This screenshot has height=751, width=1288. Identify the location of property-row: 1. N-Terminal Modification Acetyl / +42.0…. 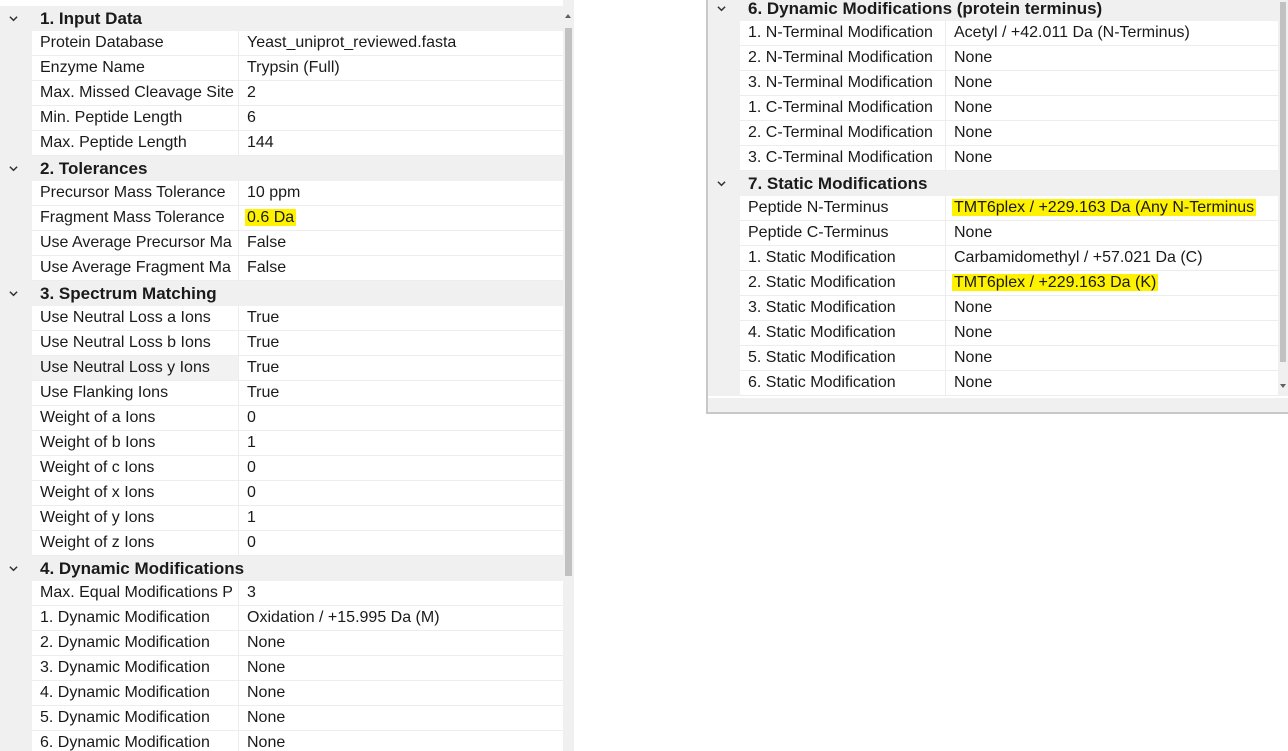
(993, 33).